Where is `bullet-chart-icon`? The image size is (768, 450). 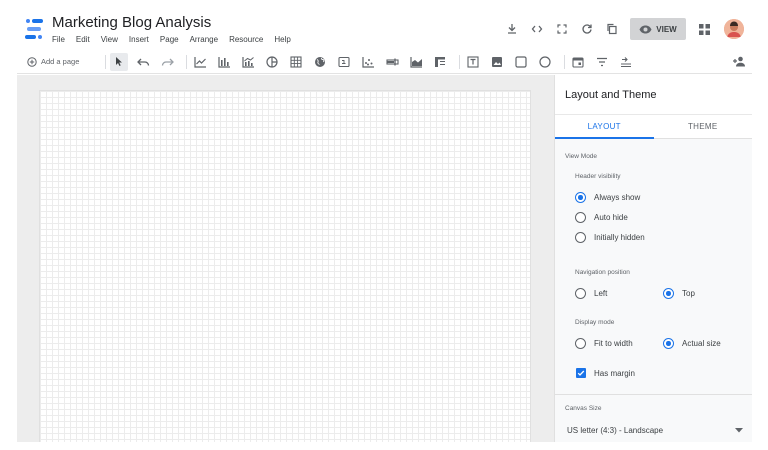 bullet-chart-icon is located at coordinates (392, 61).